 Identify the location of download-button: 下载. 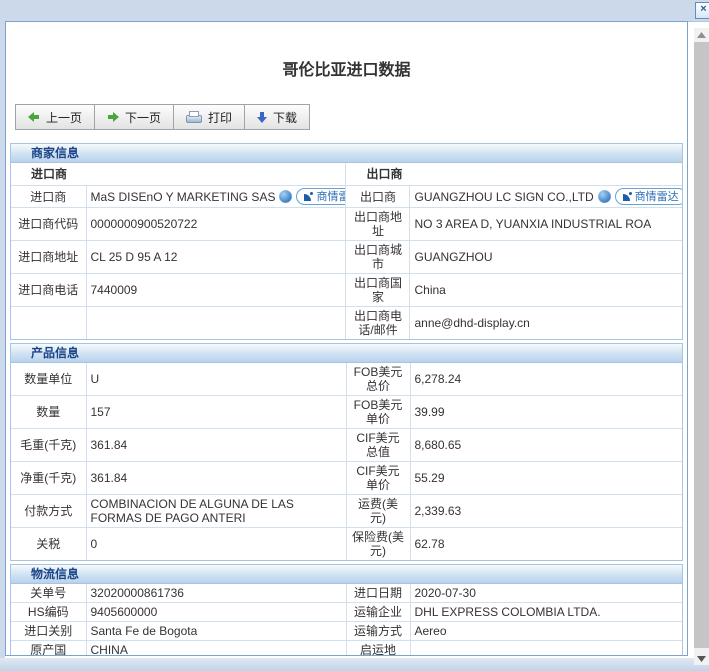
(277, 117).